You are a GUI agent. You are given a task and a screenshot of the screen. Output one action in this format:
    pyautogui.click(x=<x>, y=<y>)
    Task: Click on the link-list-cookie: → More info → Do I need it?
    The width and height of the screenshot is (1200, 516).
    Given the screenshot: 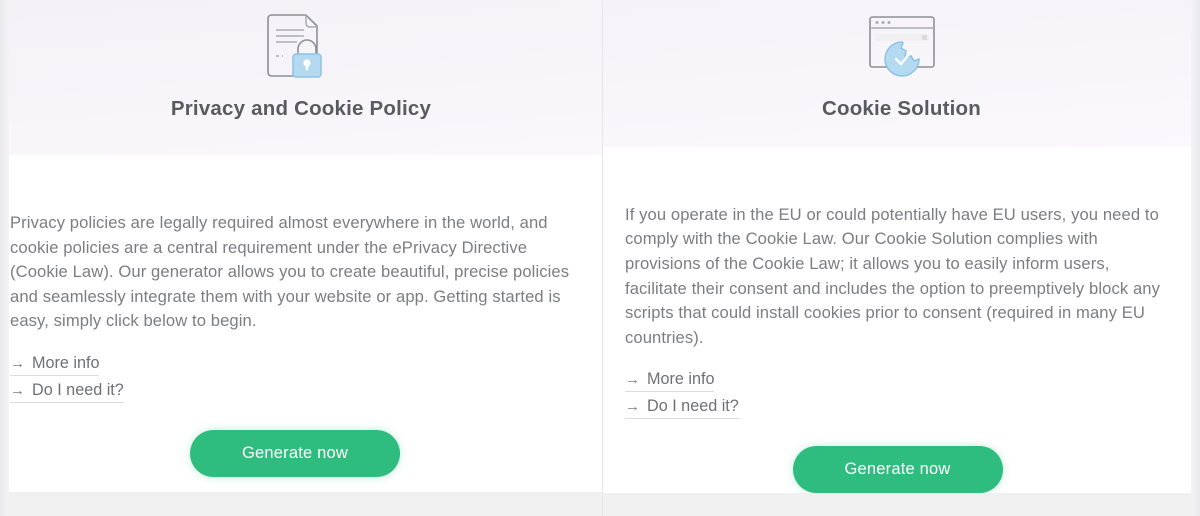 What is the action you would take?
    pyautogui.click(x=897, y=397)
    